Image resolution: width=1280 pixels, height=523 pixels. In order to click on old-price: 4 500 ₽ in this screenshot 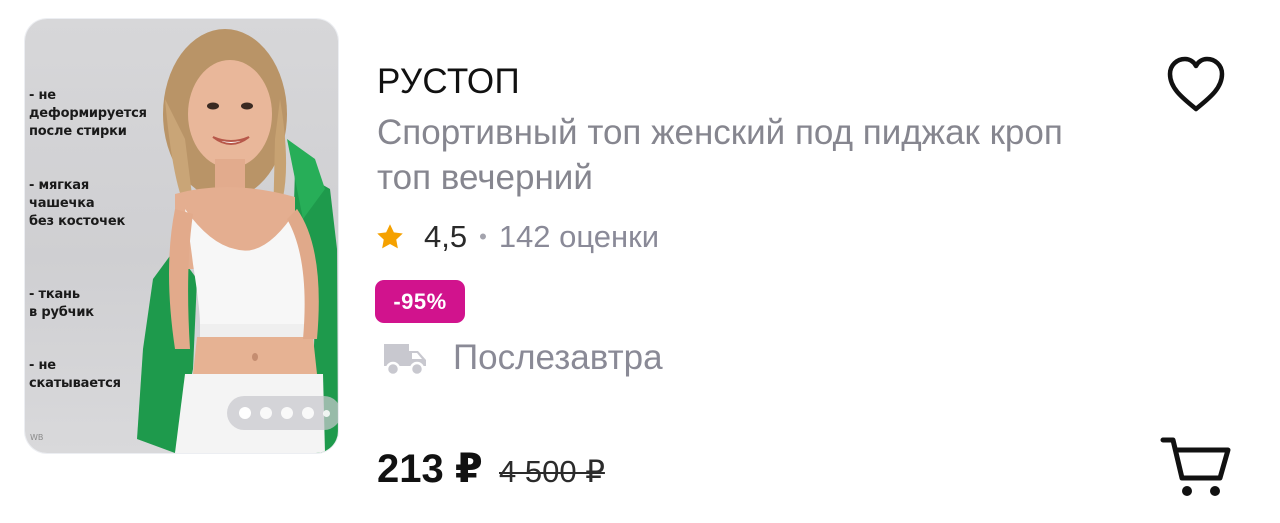, I will do `click(552, 471)`.